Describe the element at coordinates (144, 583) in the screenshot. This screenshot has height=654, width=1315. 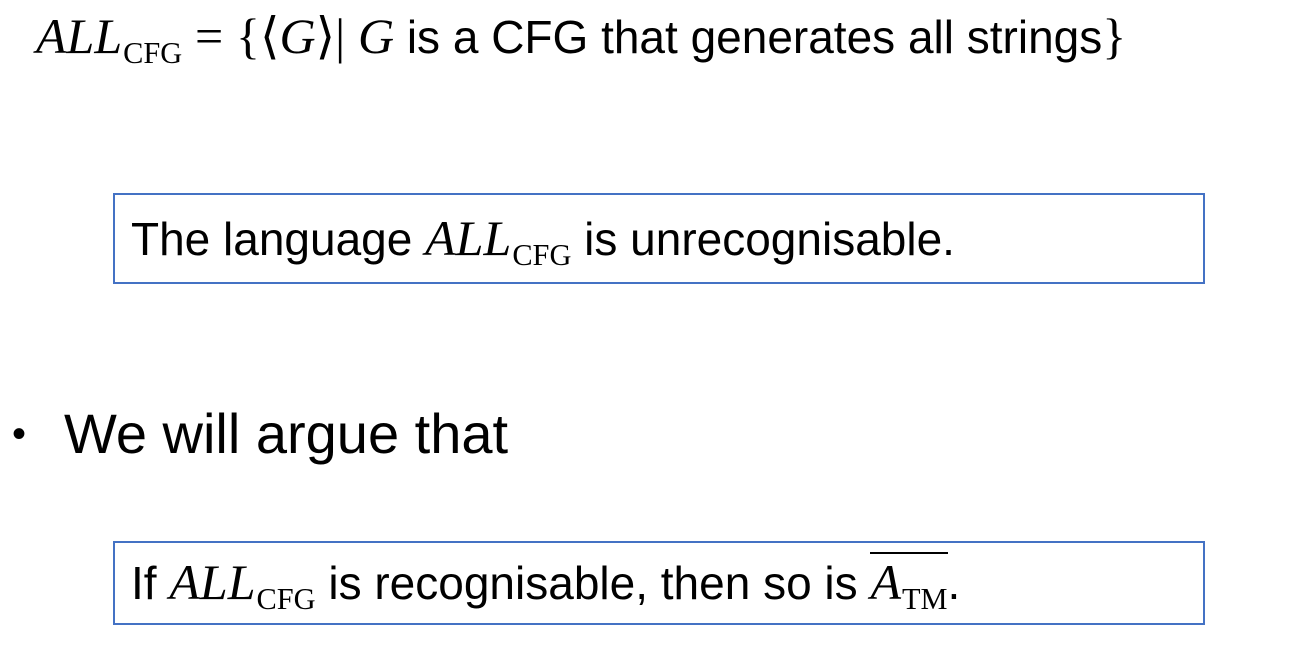
I see `implication-prefix: If` at that location.